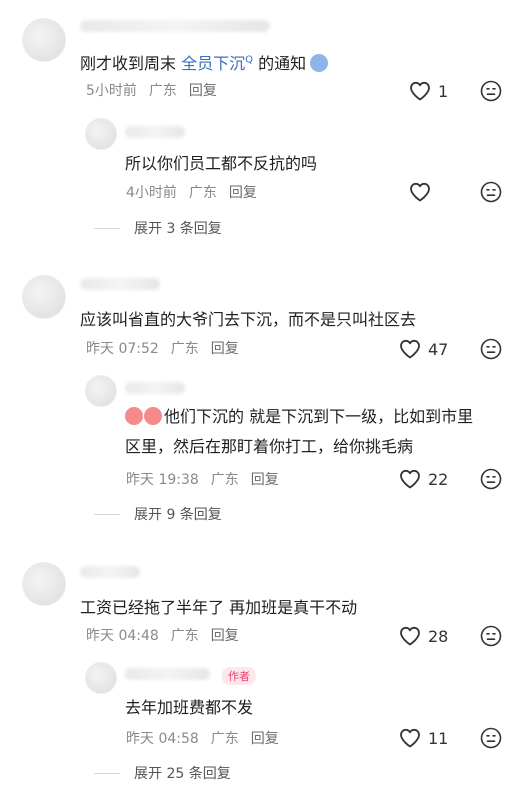  I want to click on like-button: 47, so click(423, 349).